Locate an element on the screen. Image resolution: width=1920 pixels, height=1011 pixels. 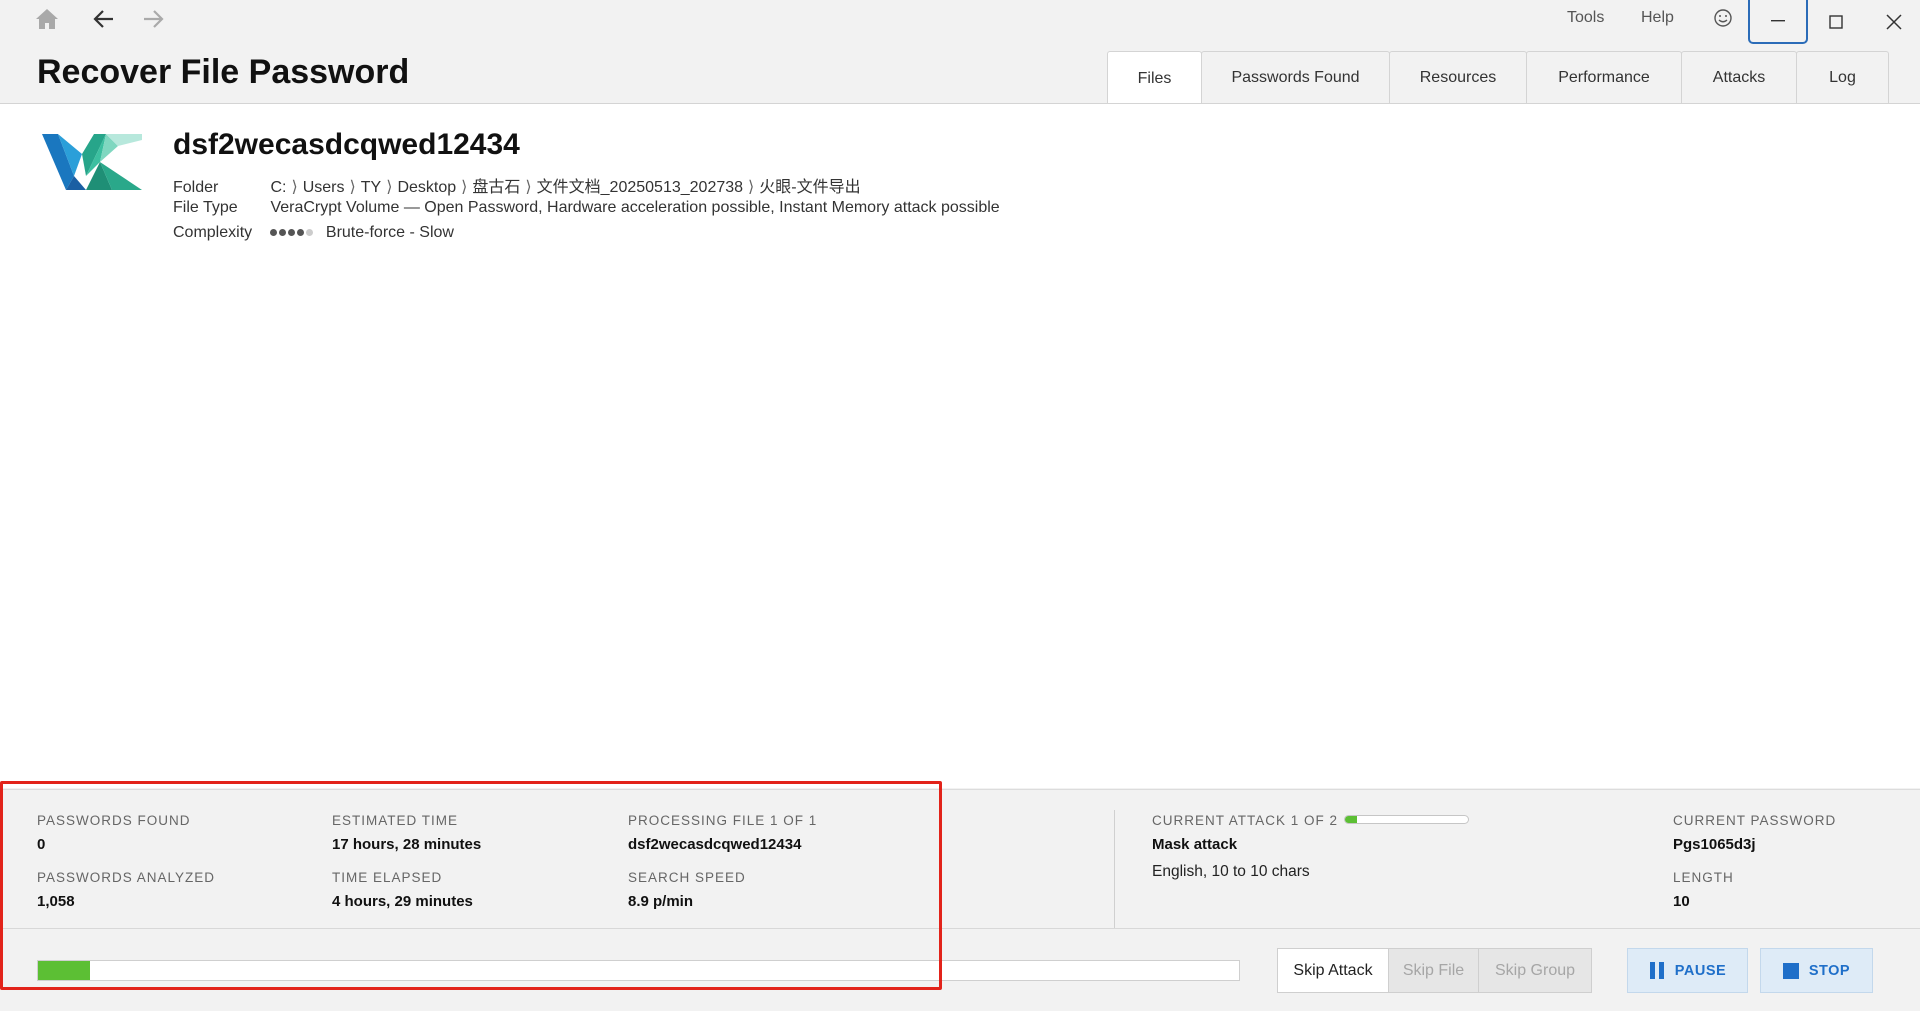
passwords-analyzed-value: 1,058 is located at coordinates (56, 901).